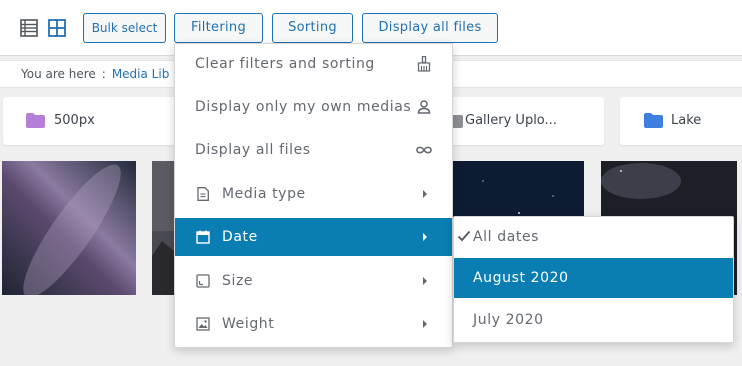 This screenshot has width=742, height=366. Describe the element at coordinates (508, 320) in the screenshot. I see `submenu-item-label: July 2020` at that location.